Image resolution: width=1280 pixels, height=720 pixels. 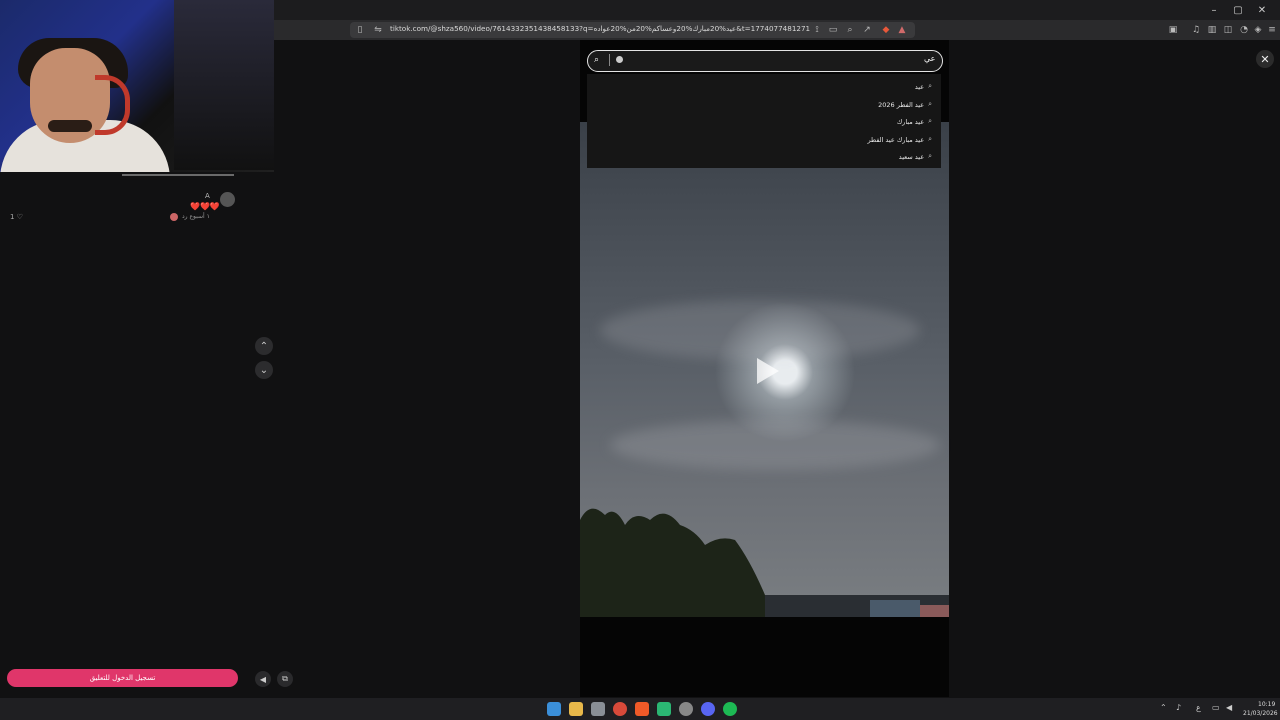 I want to click on translate-icon: ⟟, so click(x=817, y=30).